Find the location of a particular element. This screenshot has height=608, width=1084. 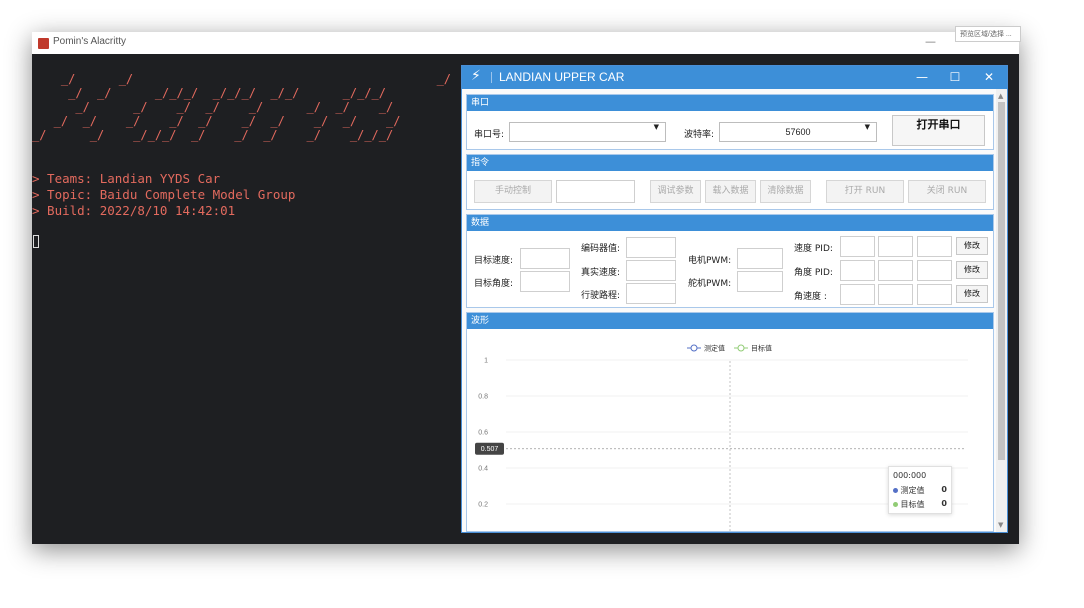

y-tick-label: 0.2 is located at coordinates (483, 505).